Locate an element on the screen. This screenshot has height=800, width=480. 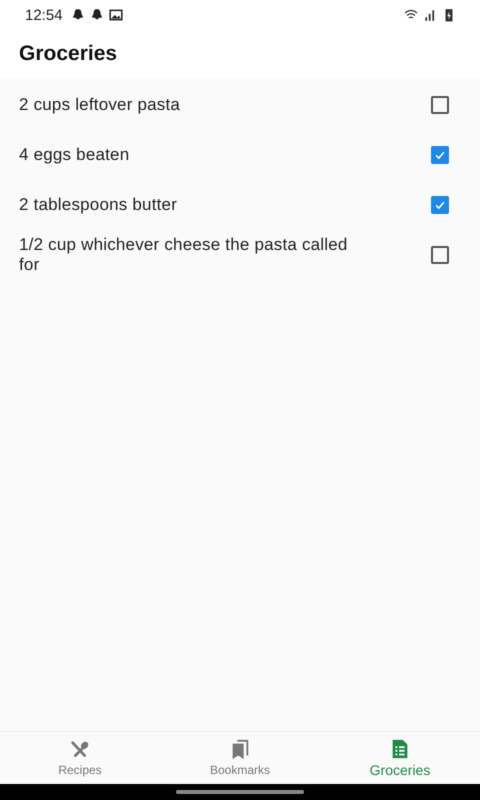
grocery-item: 1/2 cup whichever cheese the pasta called for is located at coordinates (184, 255).